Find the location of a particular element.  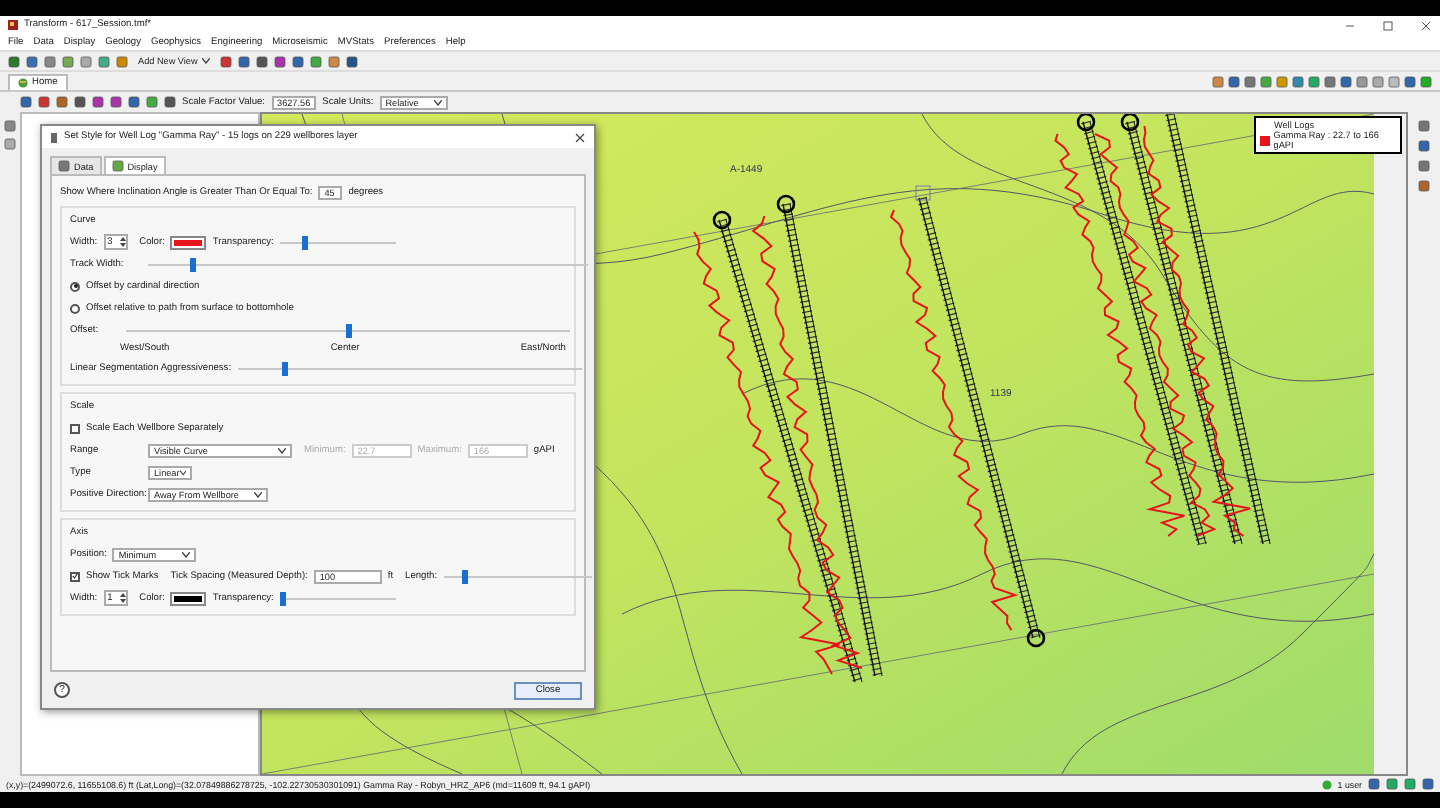

checkmark-icon is located at coordinates (75, 576).